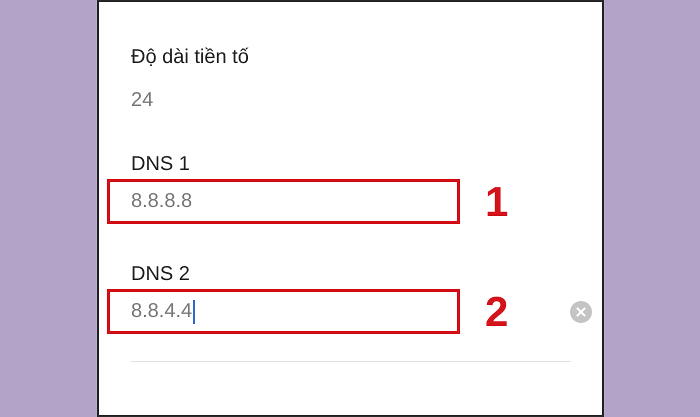 The width and height of the screenshot is (700, 417). What do you see at coordinates (497, 312) in the screenshot?
I see `annotation-number: 2` at bounding box center [497, 312].